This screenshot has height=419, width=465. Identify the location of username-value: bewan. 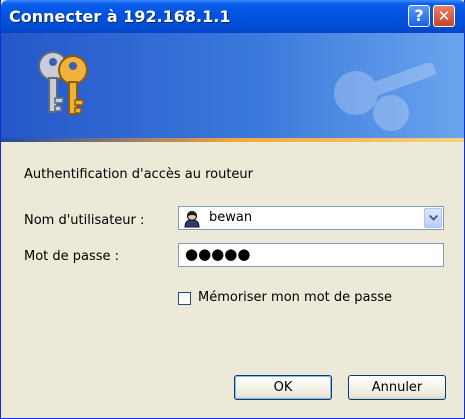
(231, 217).